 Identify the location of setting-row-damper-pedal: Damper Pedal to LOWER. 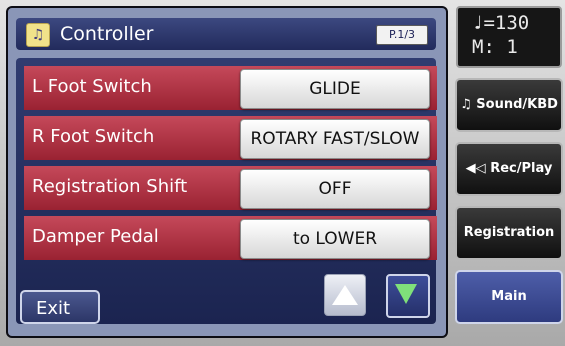
(230, 238).